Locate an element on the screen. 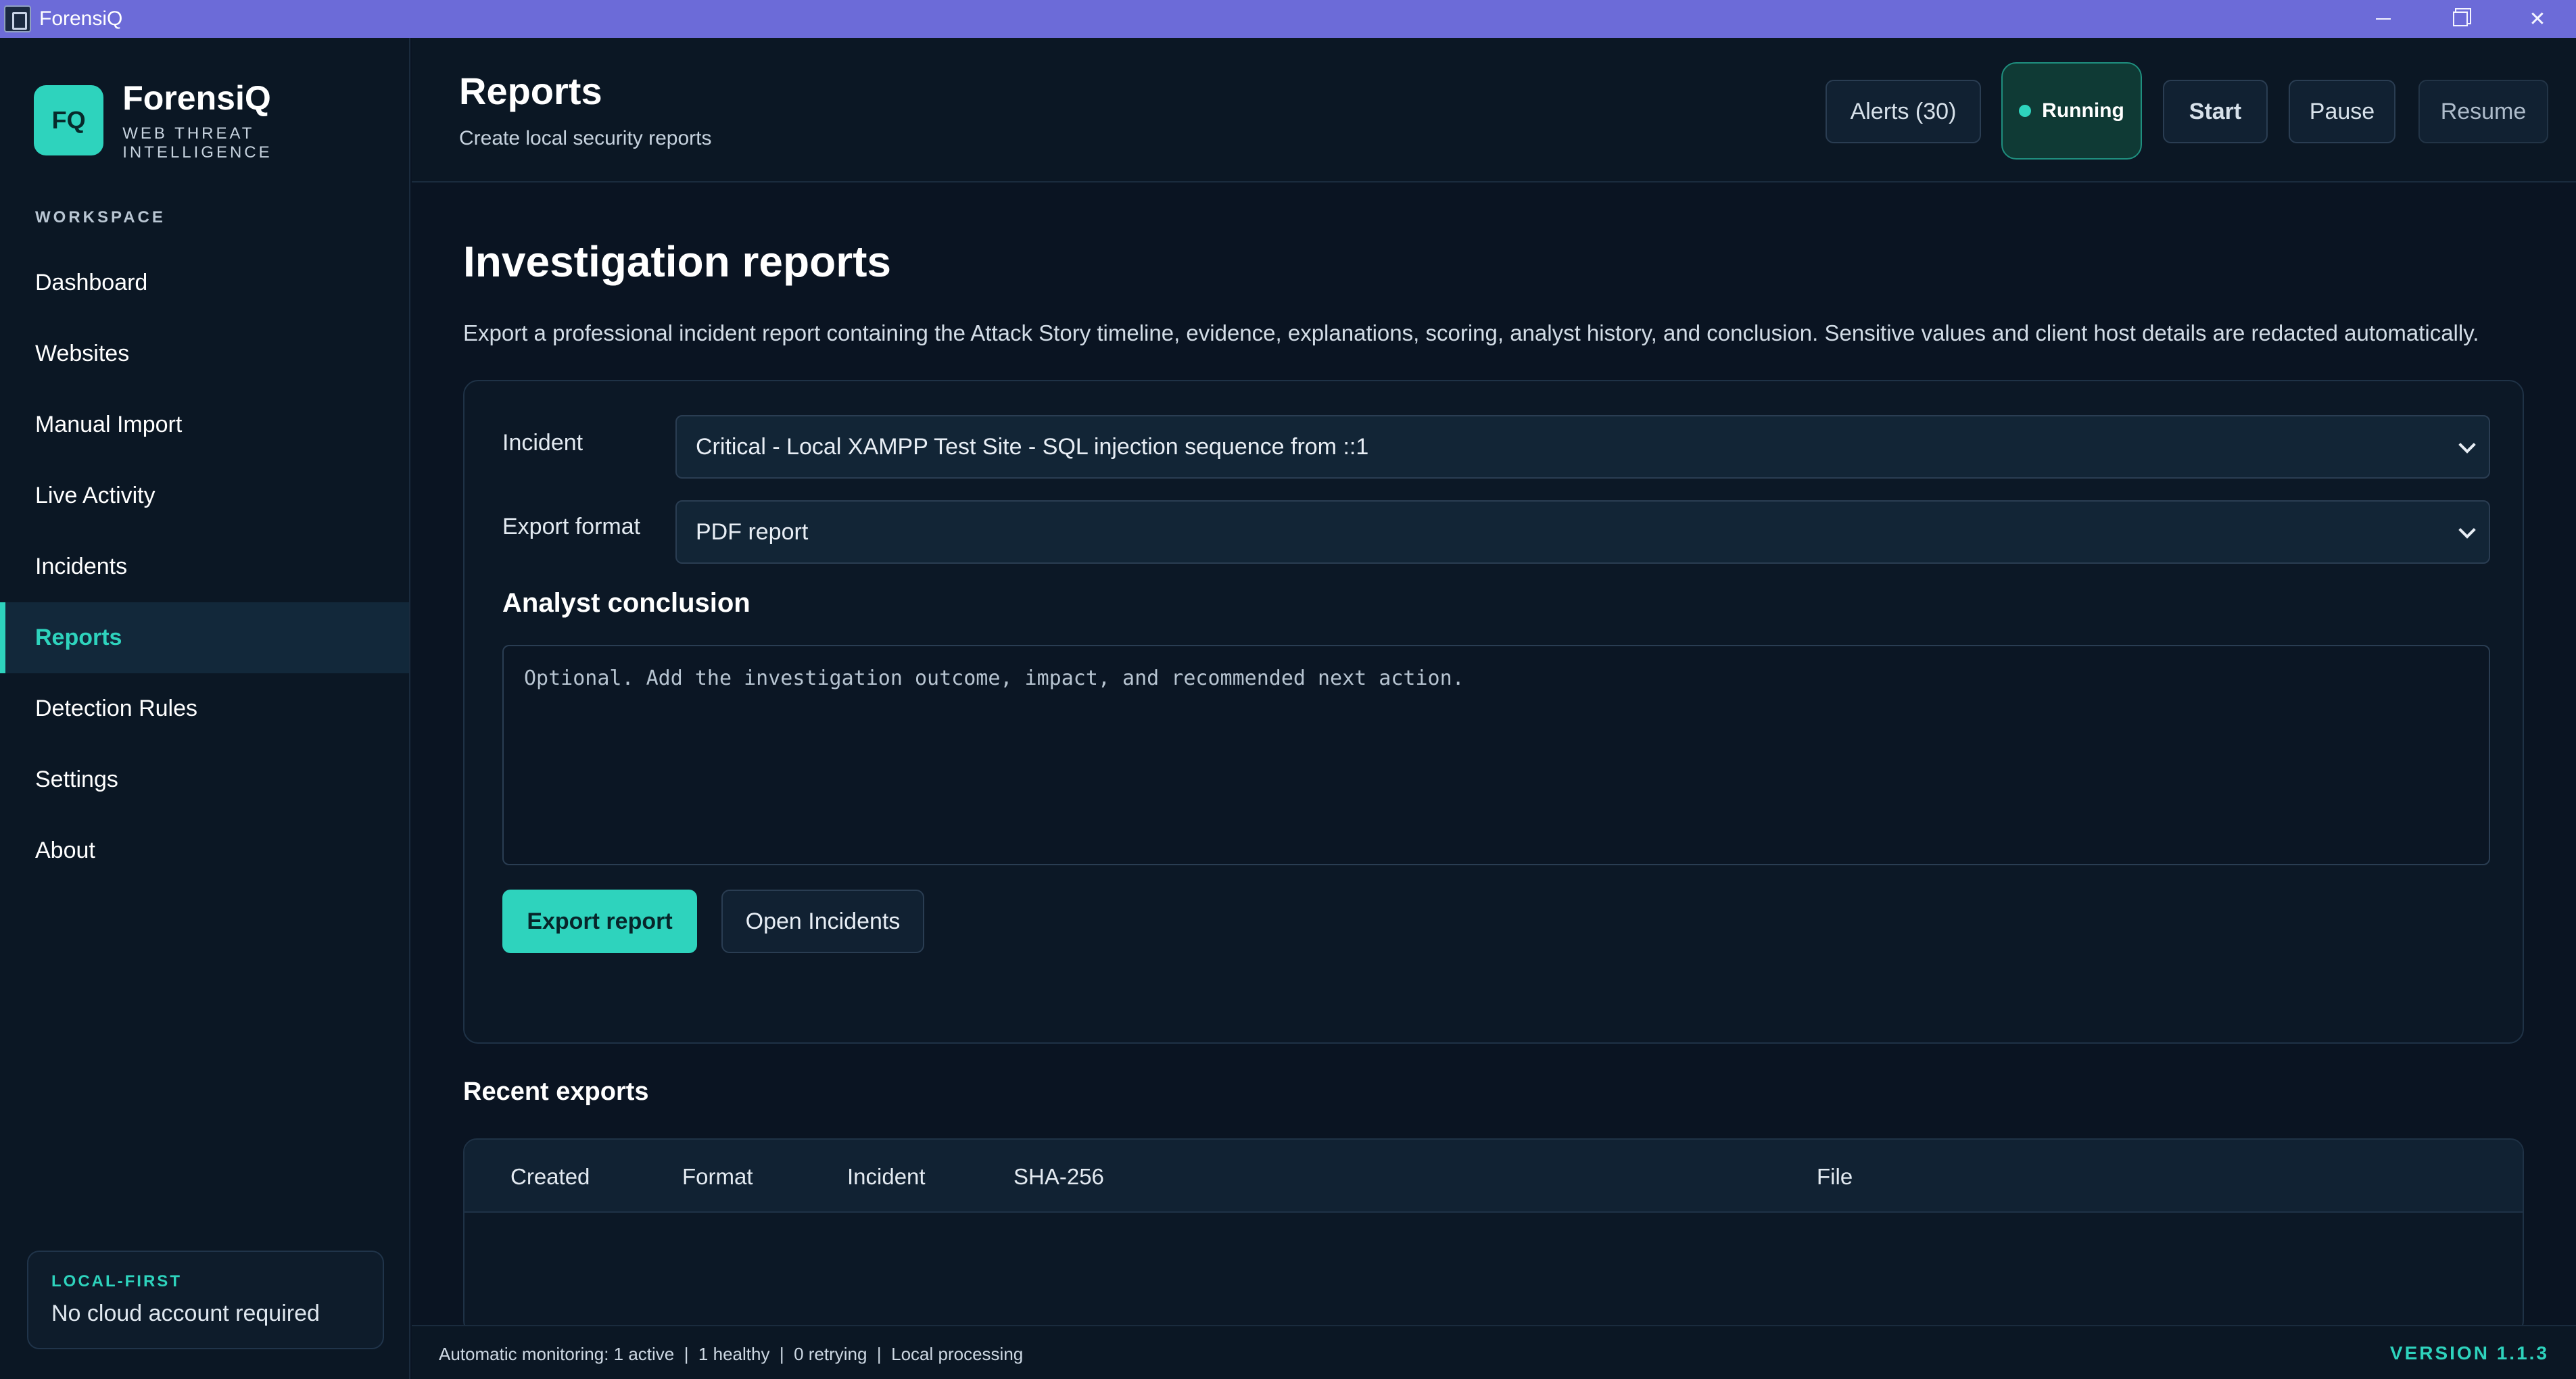 The width and height of the screenshot is (2576, 1379). running-status-button: Running is located at coordinates (2071, 111).